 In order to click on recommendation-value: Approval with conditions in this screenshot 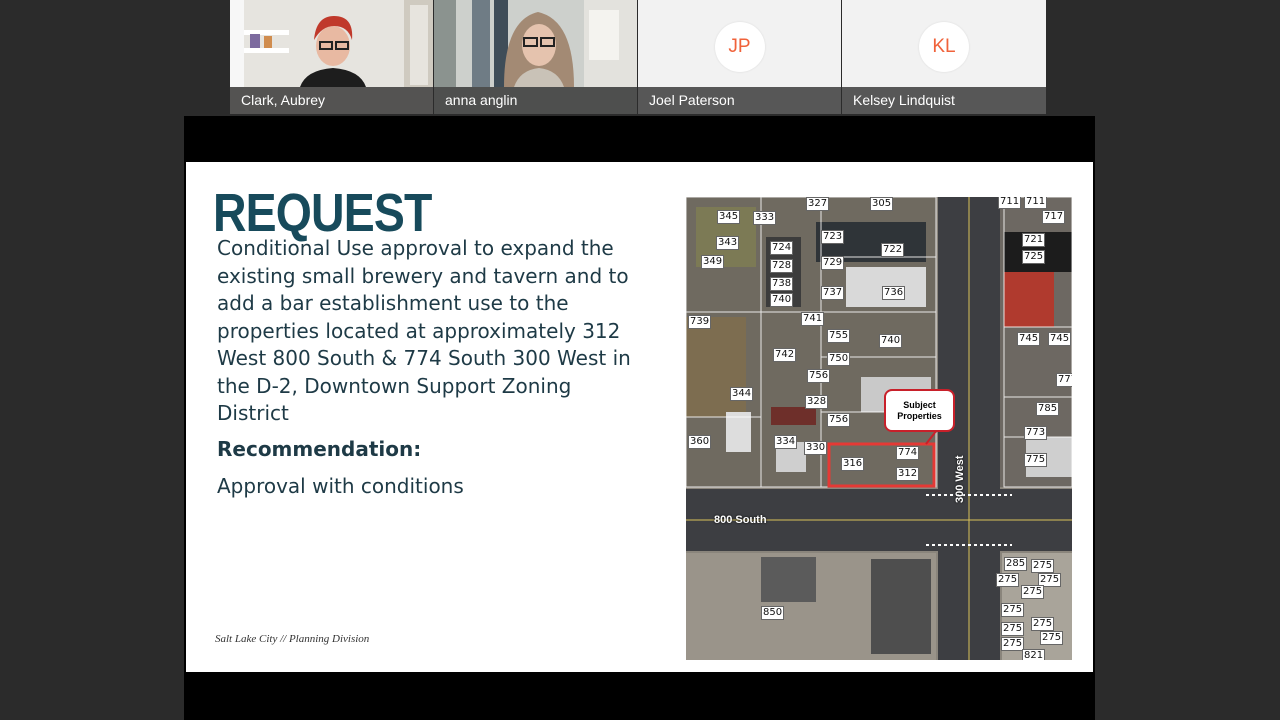, I will do `click(340, 486)`.